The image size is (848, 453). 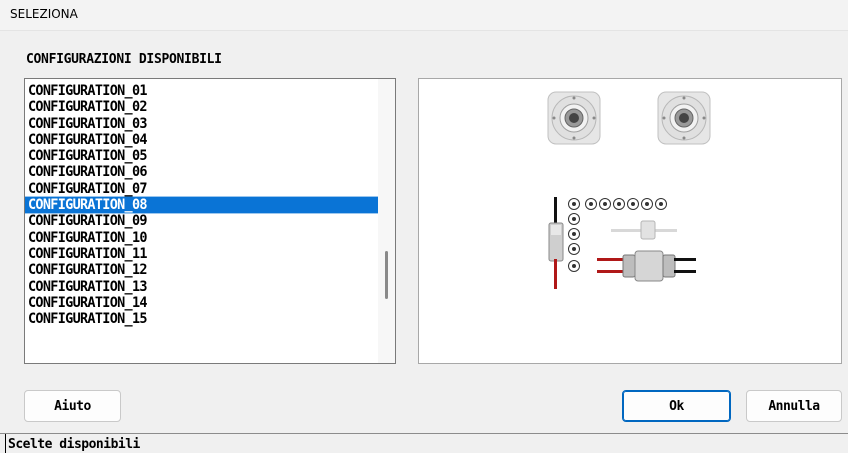 What do you see at coordinates (202, 237) in the screenshot?
I see `list-item: CONFIGURATION_10` at bounding box center [202, 237].